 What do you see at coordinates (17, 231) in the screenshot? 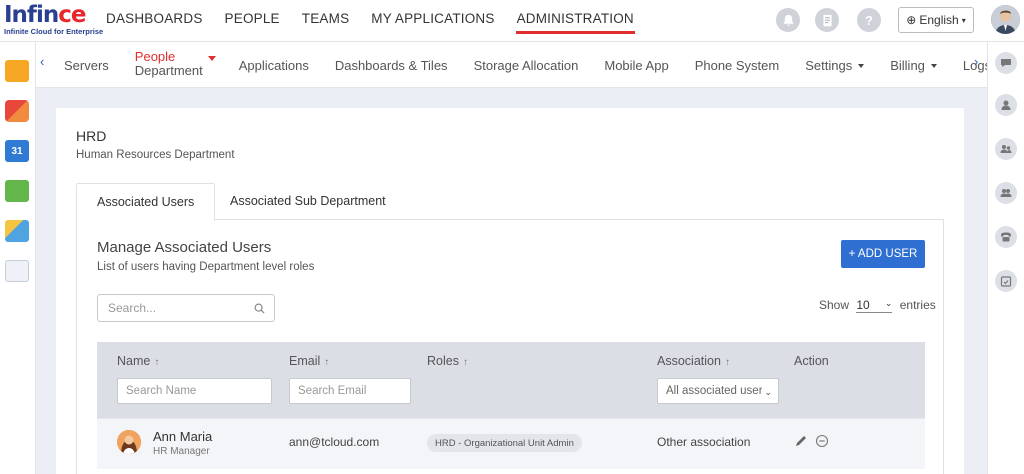
I see `photos-app-icon` at bounding box center [17, 231].